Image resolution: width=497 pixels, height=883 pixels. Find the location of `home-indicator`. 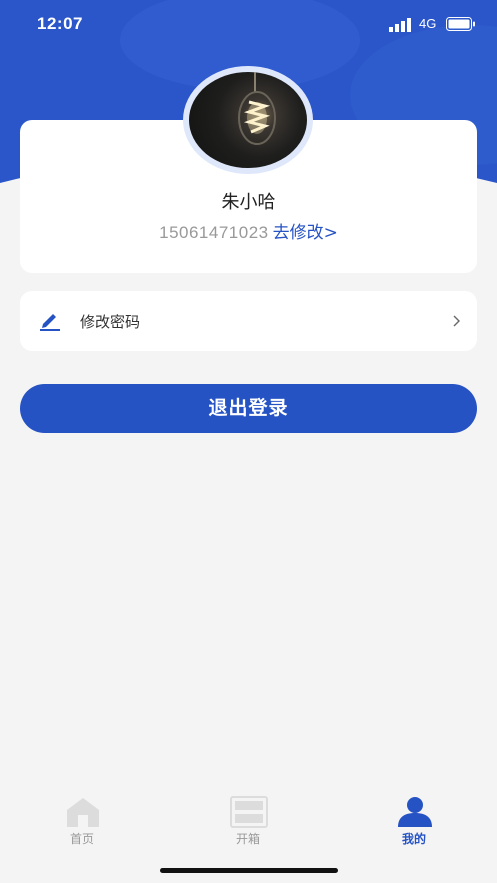

home-indicator is located at coordinates (249, 870).